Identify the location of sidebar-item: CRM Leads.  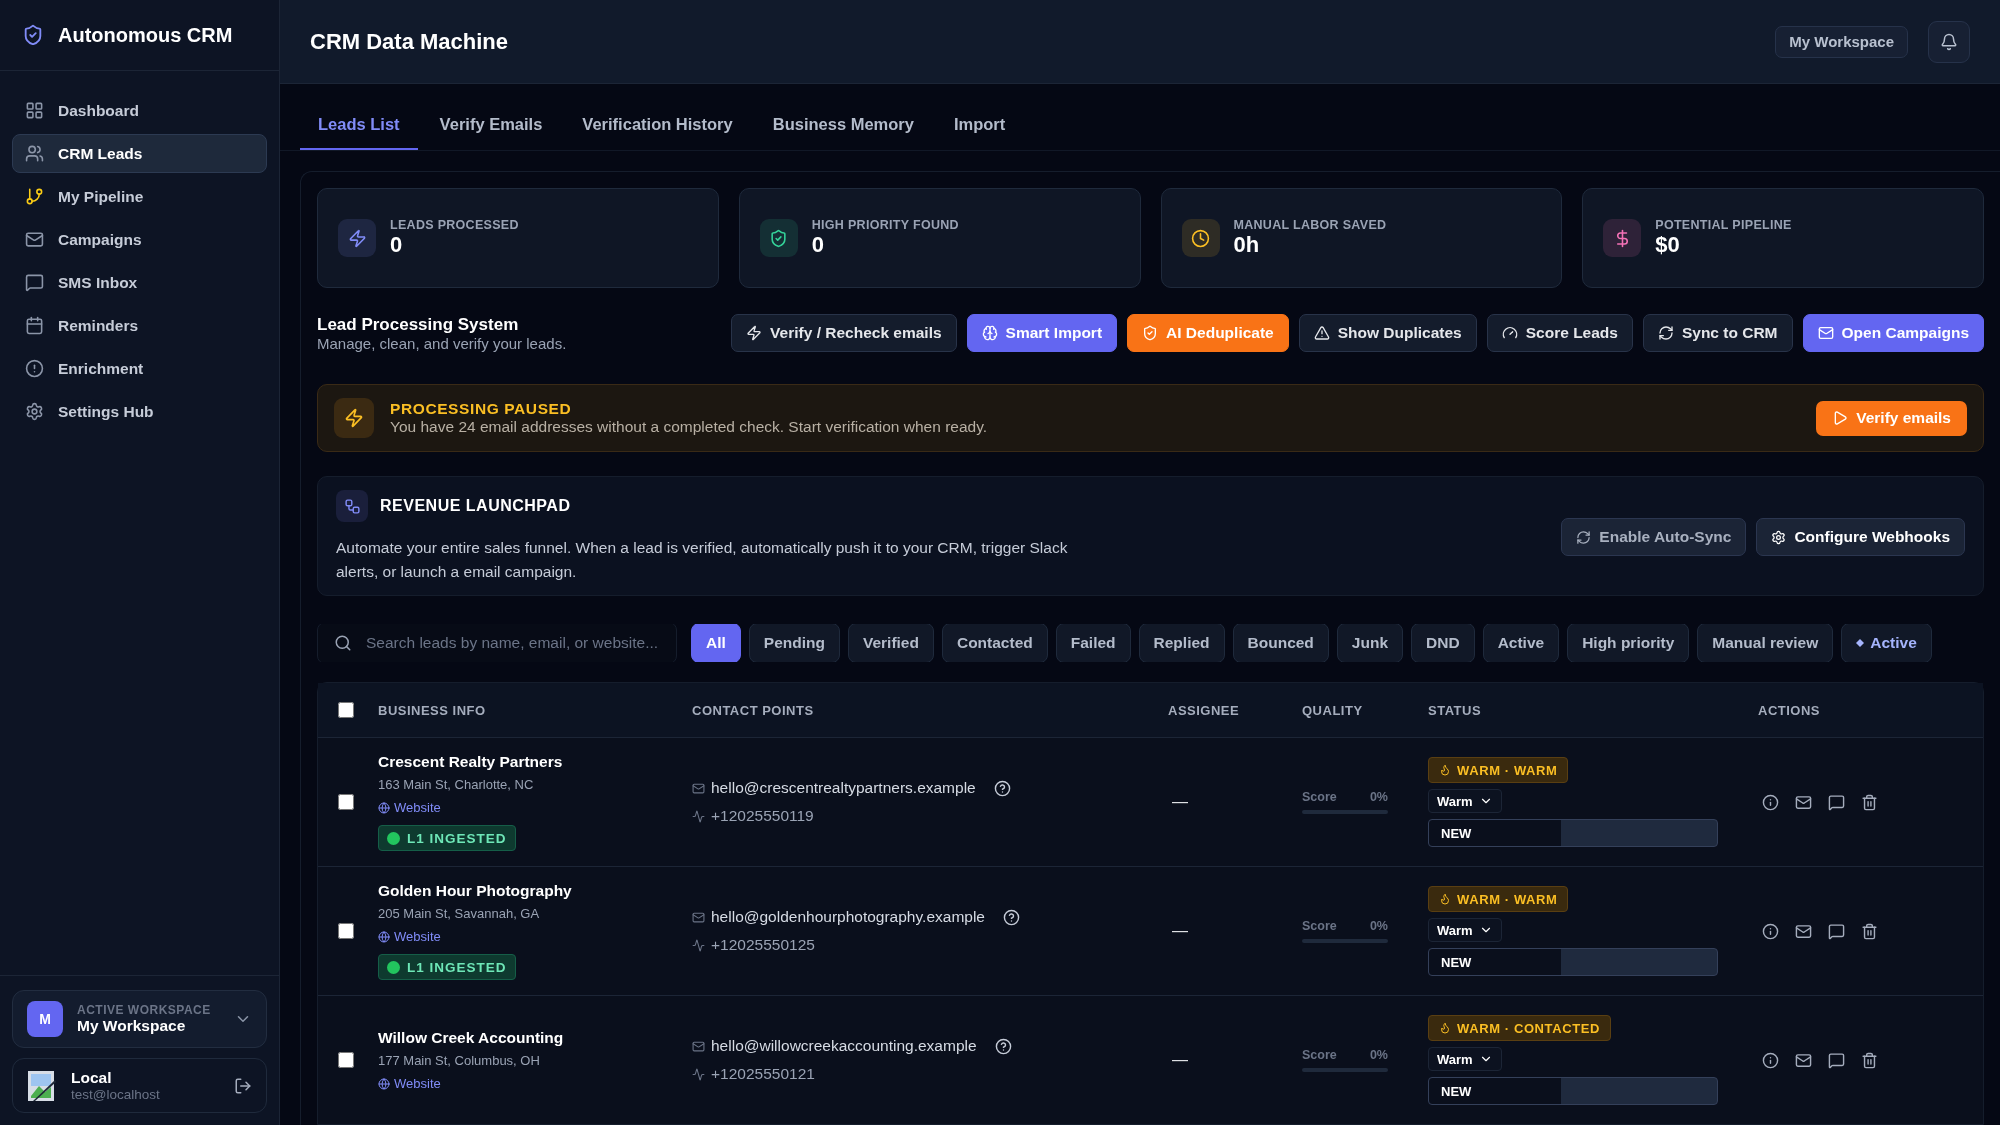
(139, 153).